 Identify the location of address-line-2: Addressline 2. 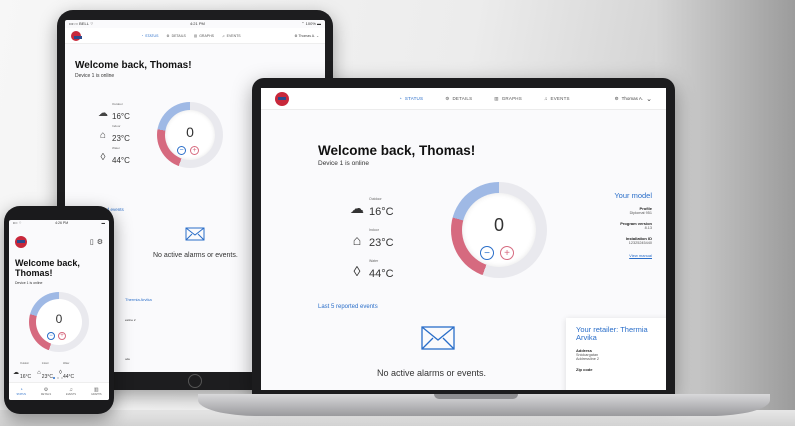
(588, 359).